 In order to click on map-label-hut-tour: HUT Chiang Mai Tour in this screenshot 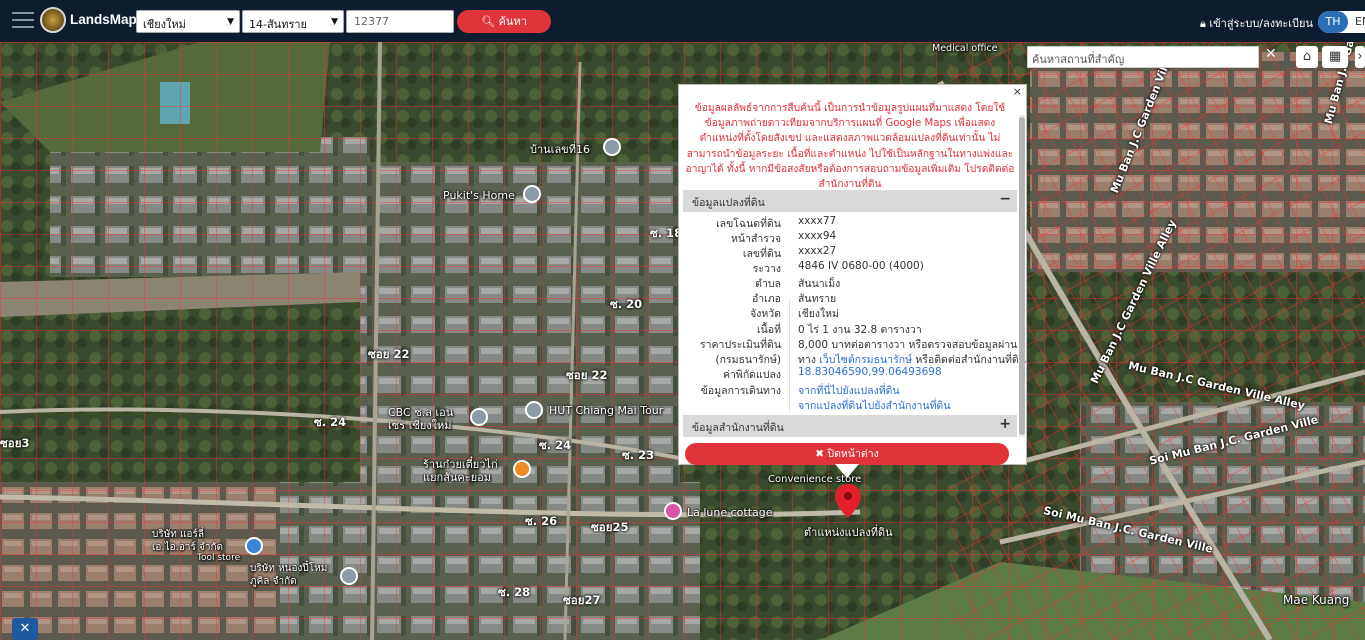, I will do `click(606, 410)`.